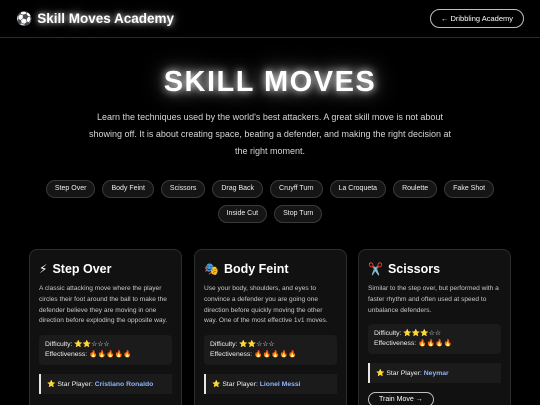 The image size is (540, 405). I want to click on page-title: SKILL MOVES, so click(270, 82).